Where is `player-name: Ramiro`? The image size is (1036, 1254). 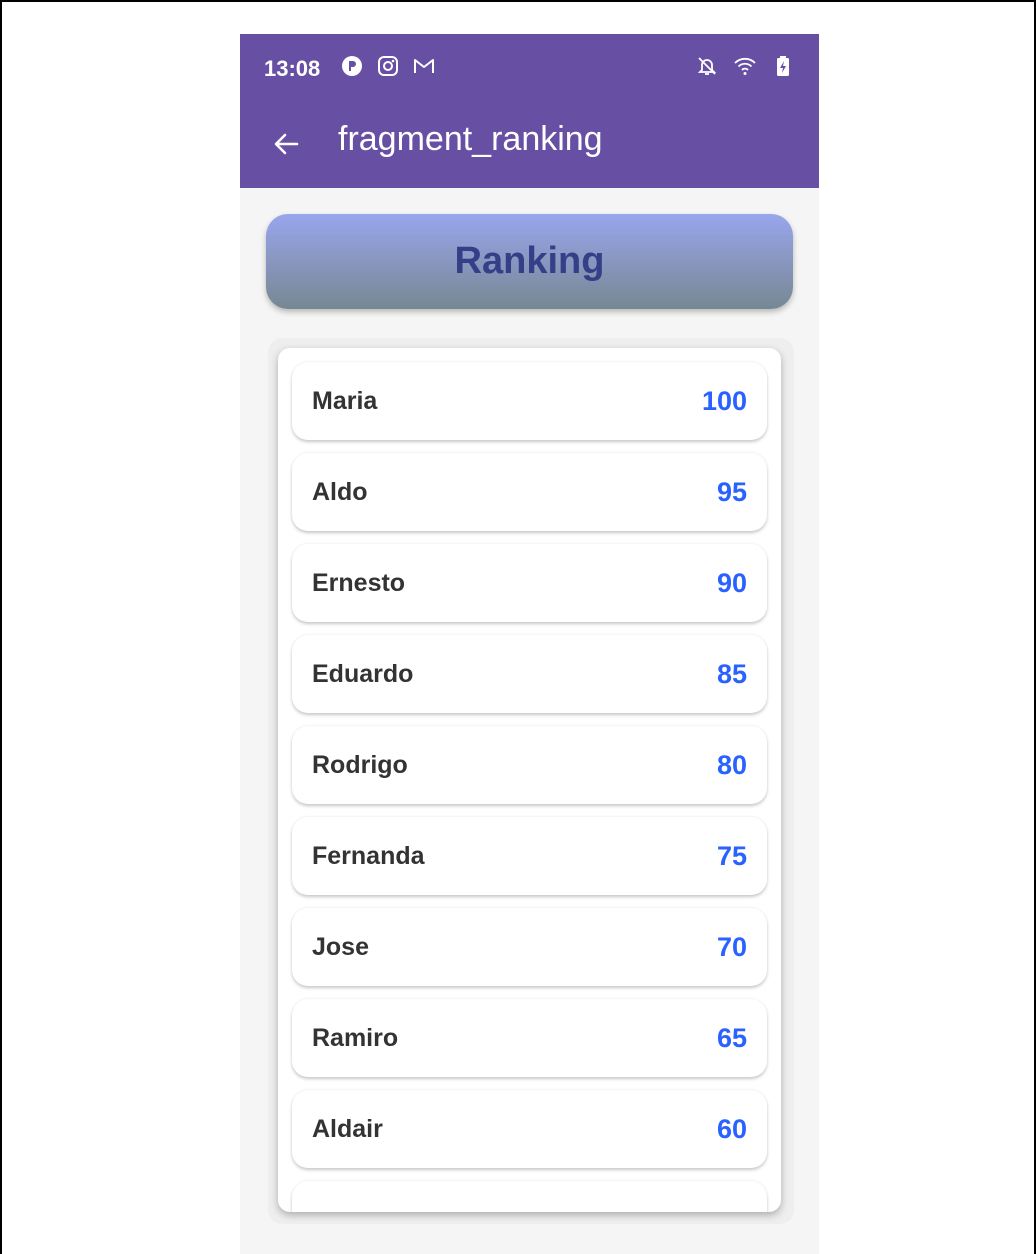
player-name: Ramiro is located at coordinates (355, 1037).